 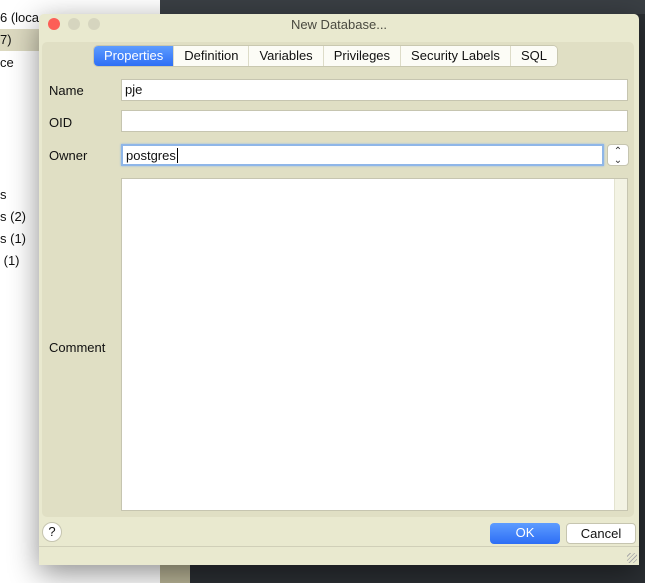 What do you see at coordinates (620, 344) in the screenshot?
I see `comment-scrollbar` at bounding box center [620, 344].